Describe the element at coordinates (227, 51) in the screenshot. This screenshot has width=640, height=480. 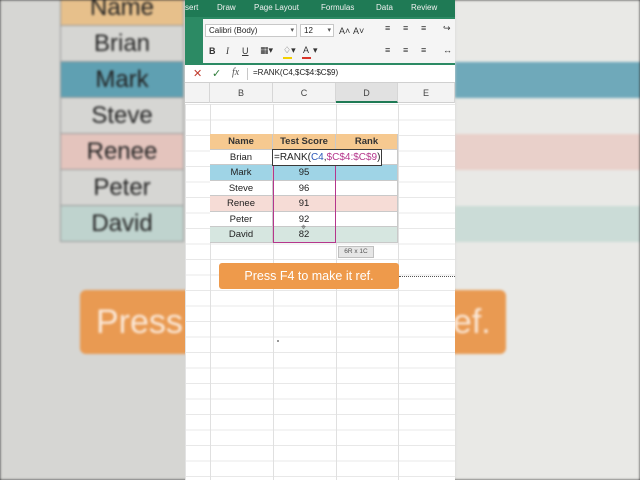
I see `italic-button: I` at that location.